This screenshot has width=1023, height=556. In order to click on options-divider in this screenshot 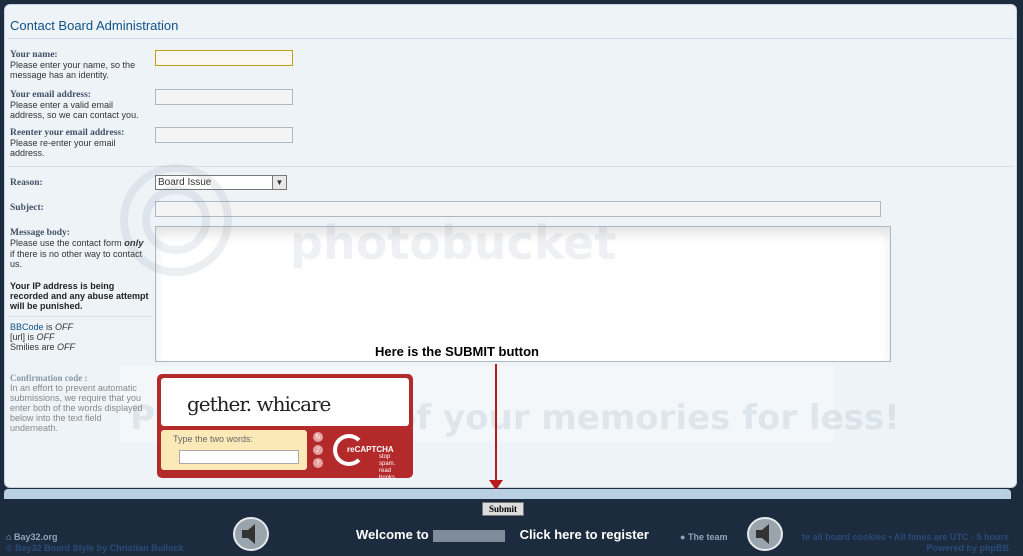, I will do `click(80, 316)`.